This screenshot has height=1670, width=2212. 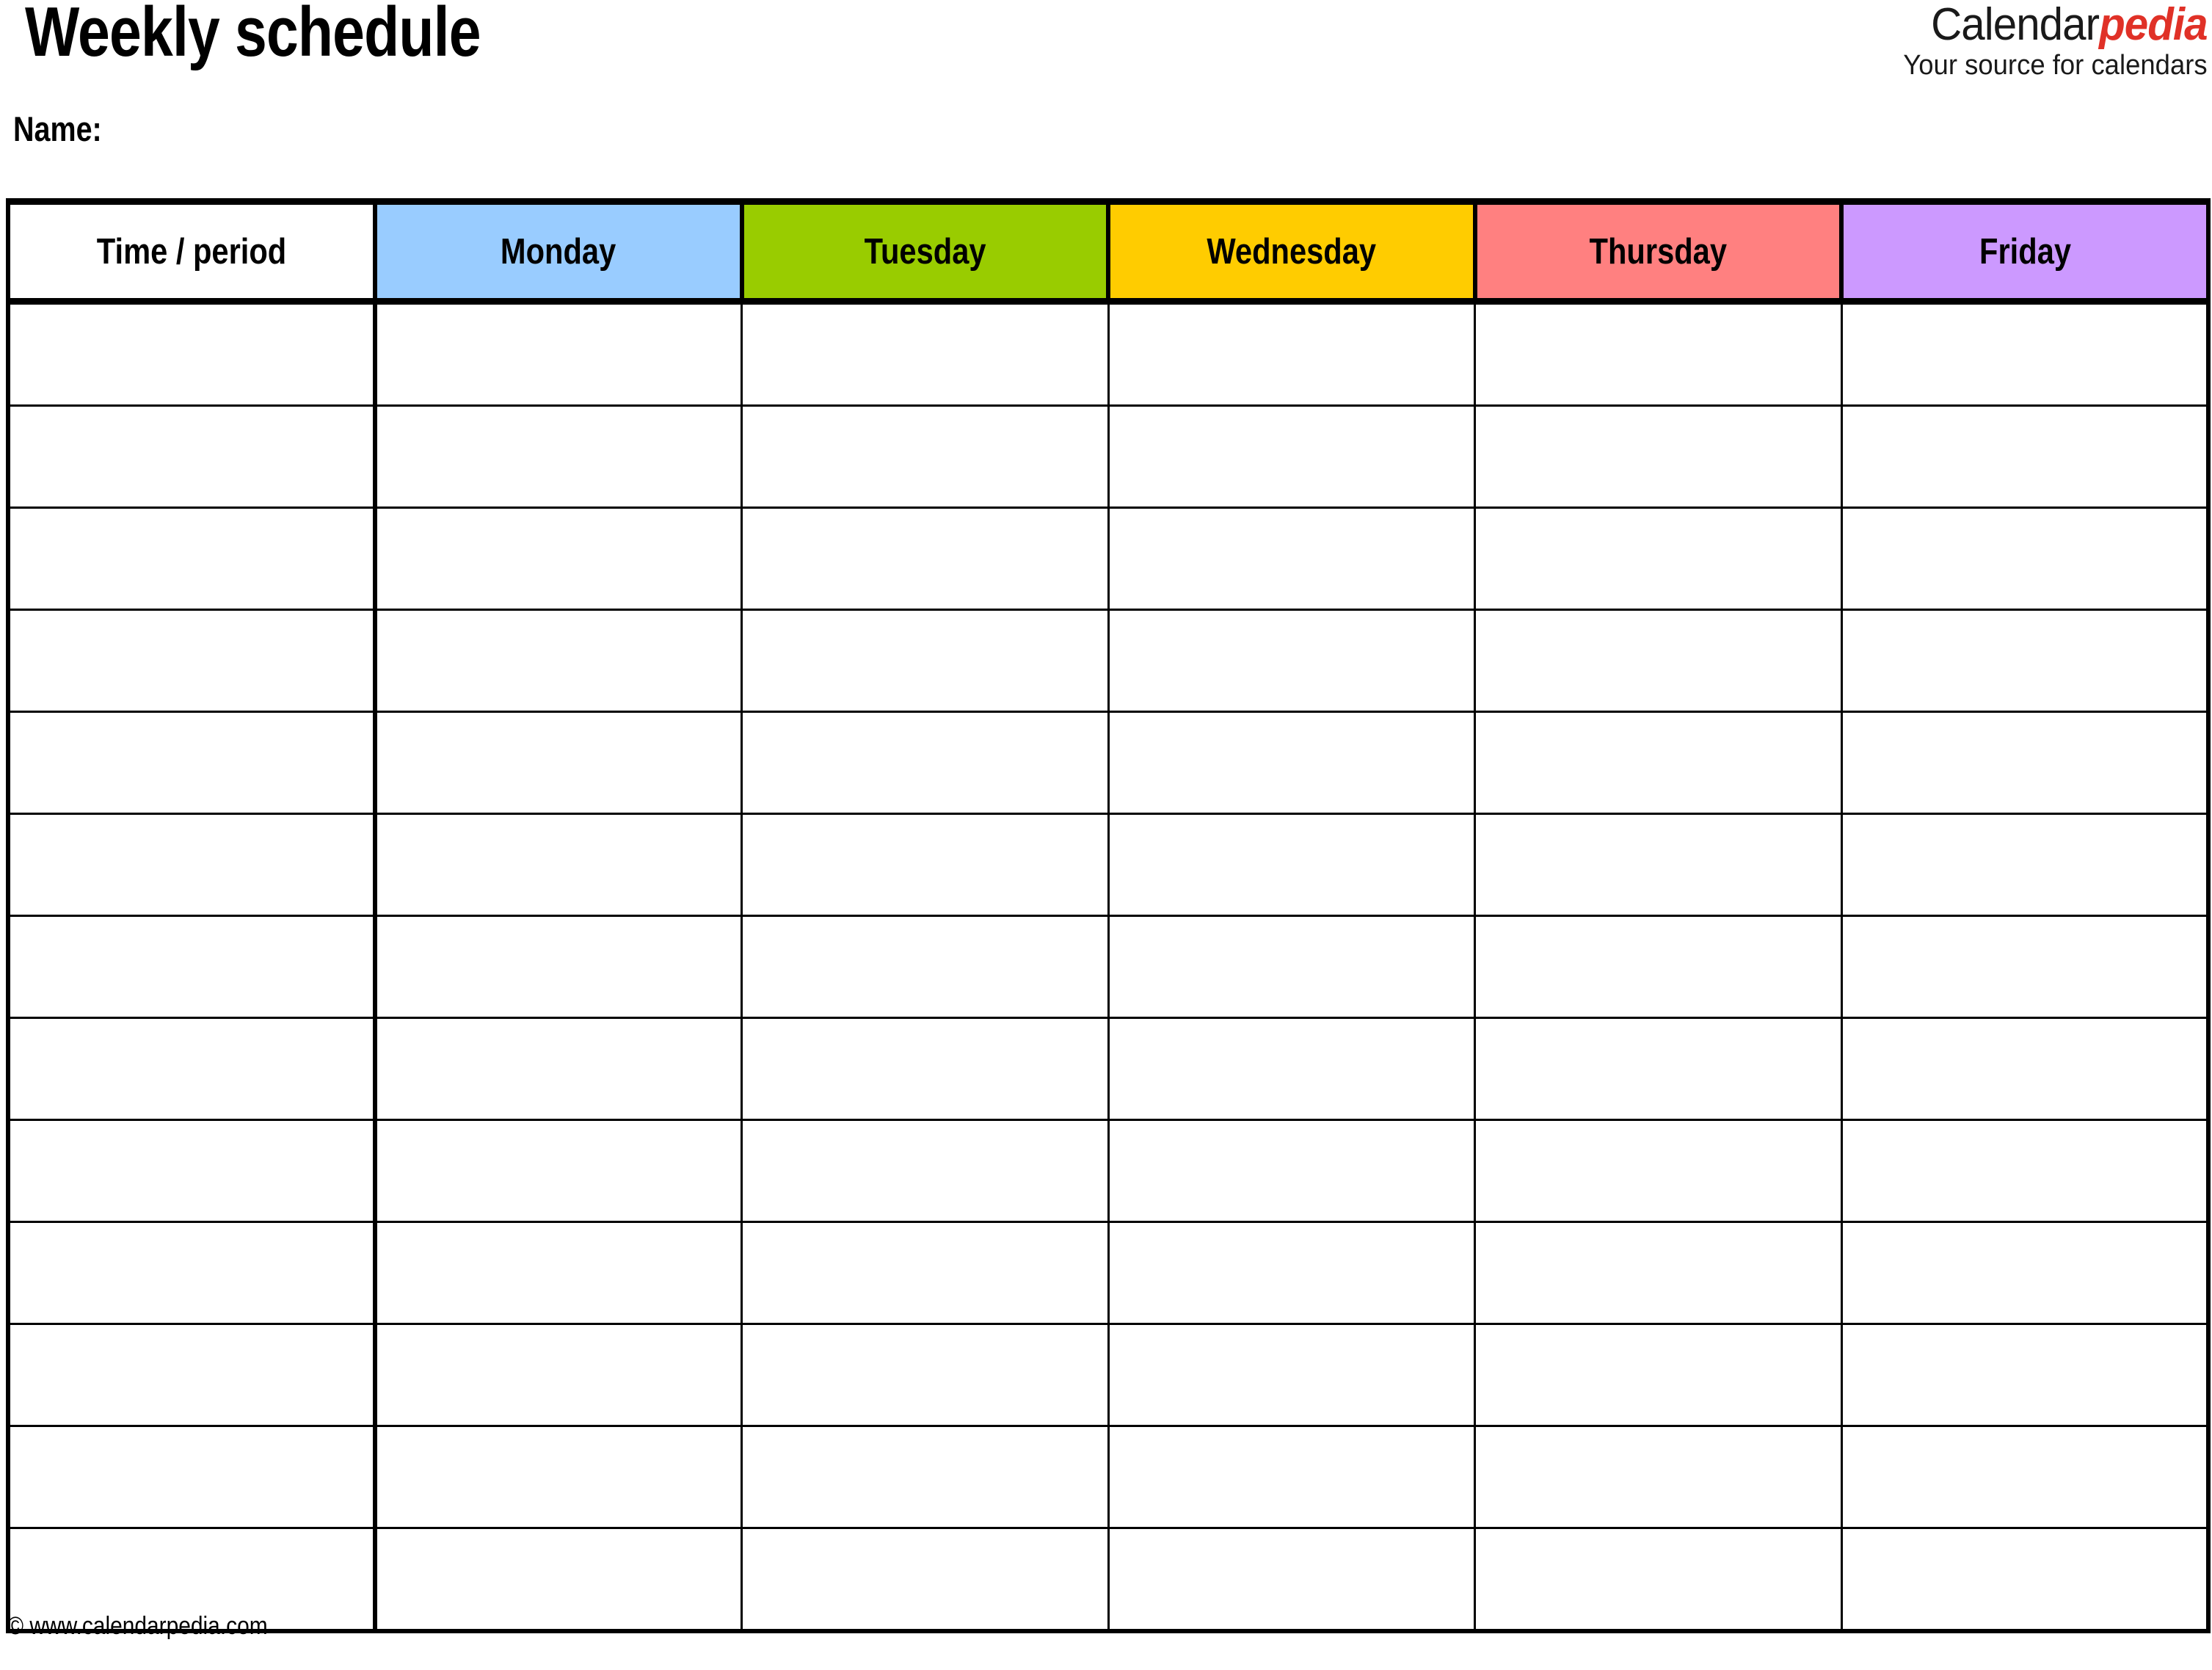 What do you see at coordinates (1658, 251) in the screenshot?
I see `column-header-thursday: Thursday` at bounding box center [1658, 251].